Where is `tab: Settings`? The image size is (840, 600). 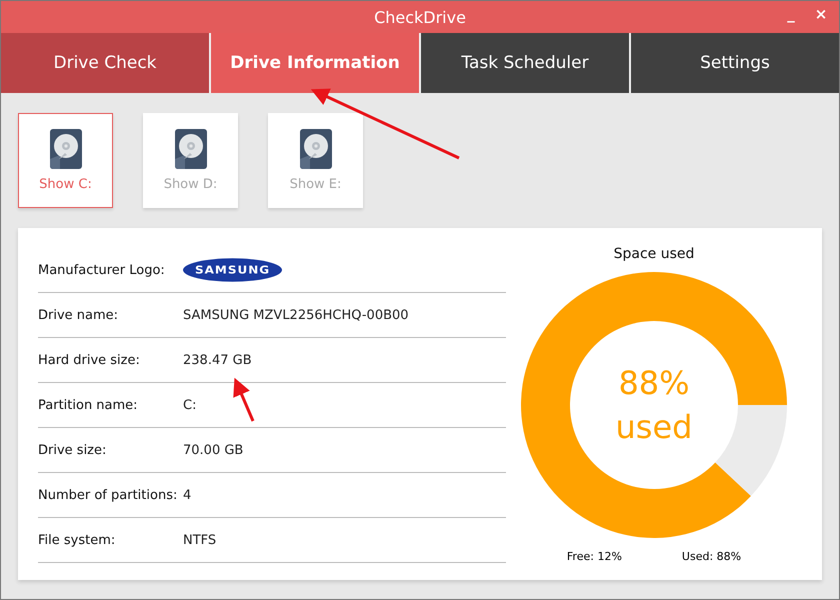 tab: Settings is located at coordinates (735, 63).